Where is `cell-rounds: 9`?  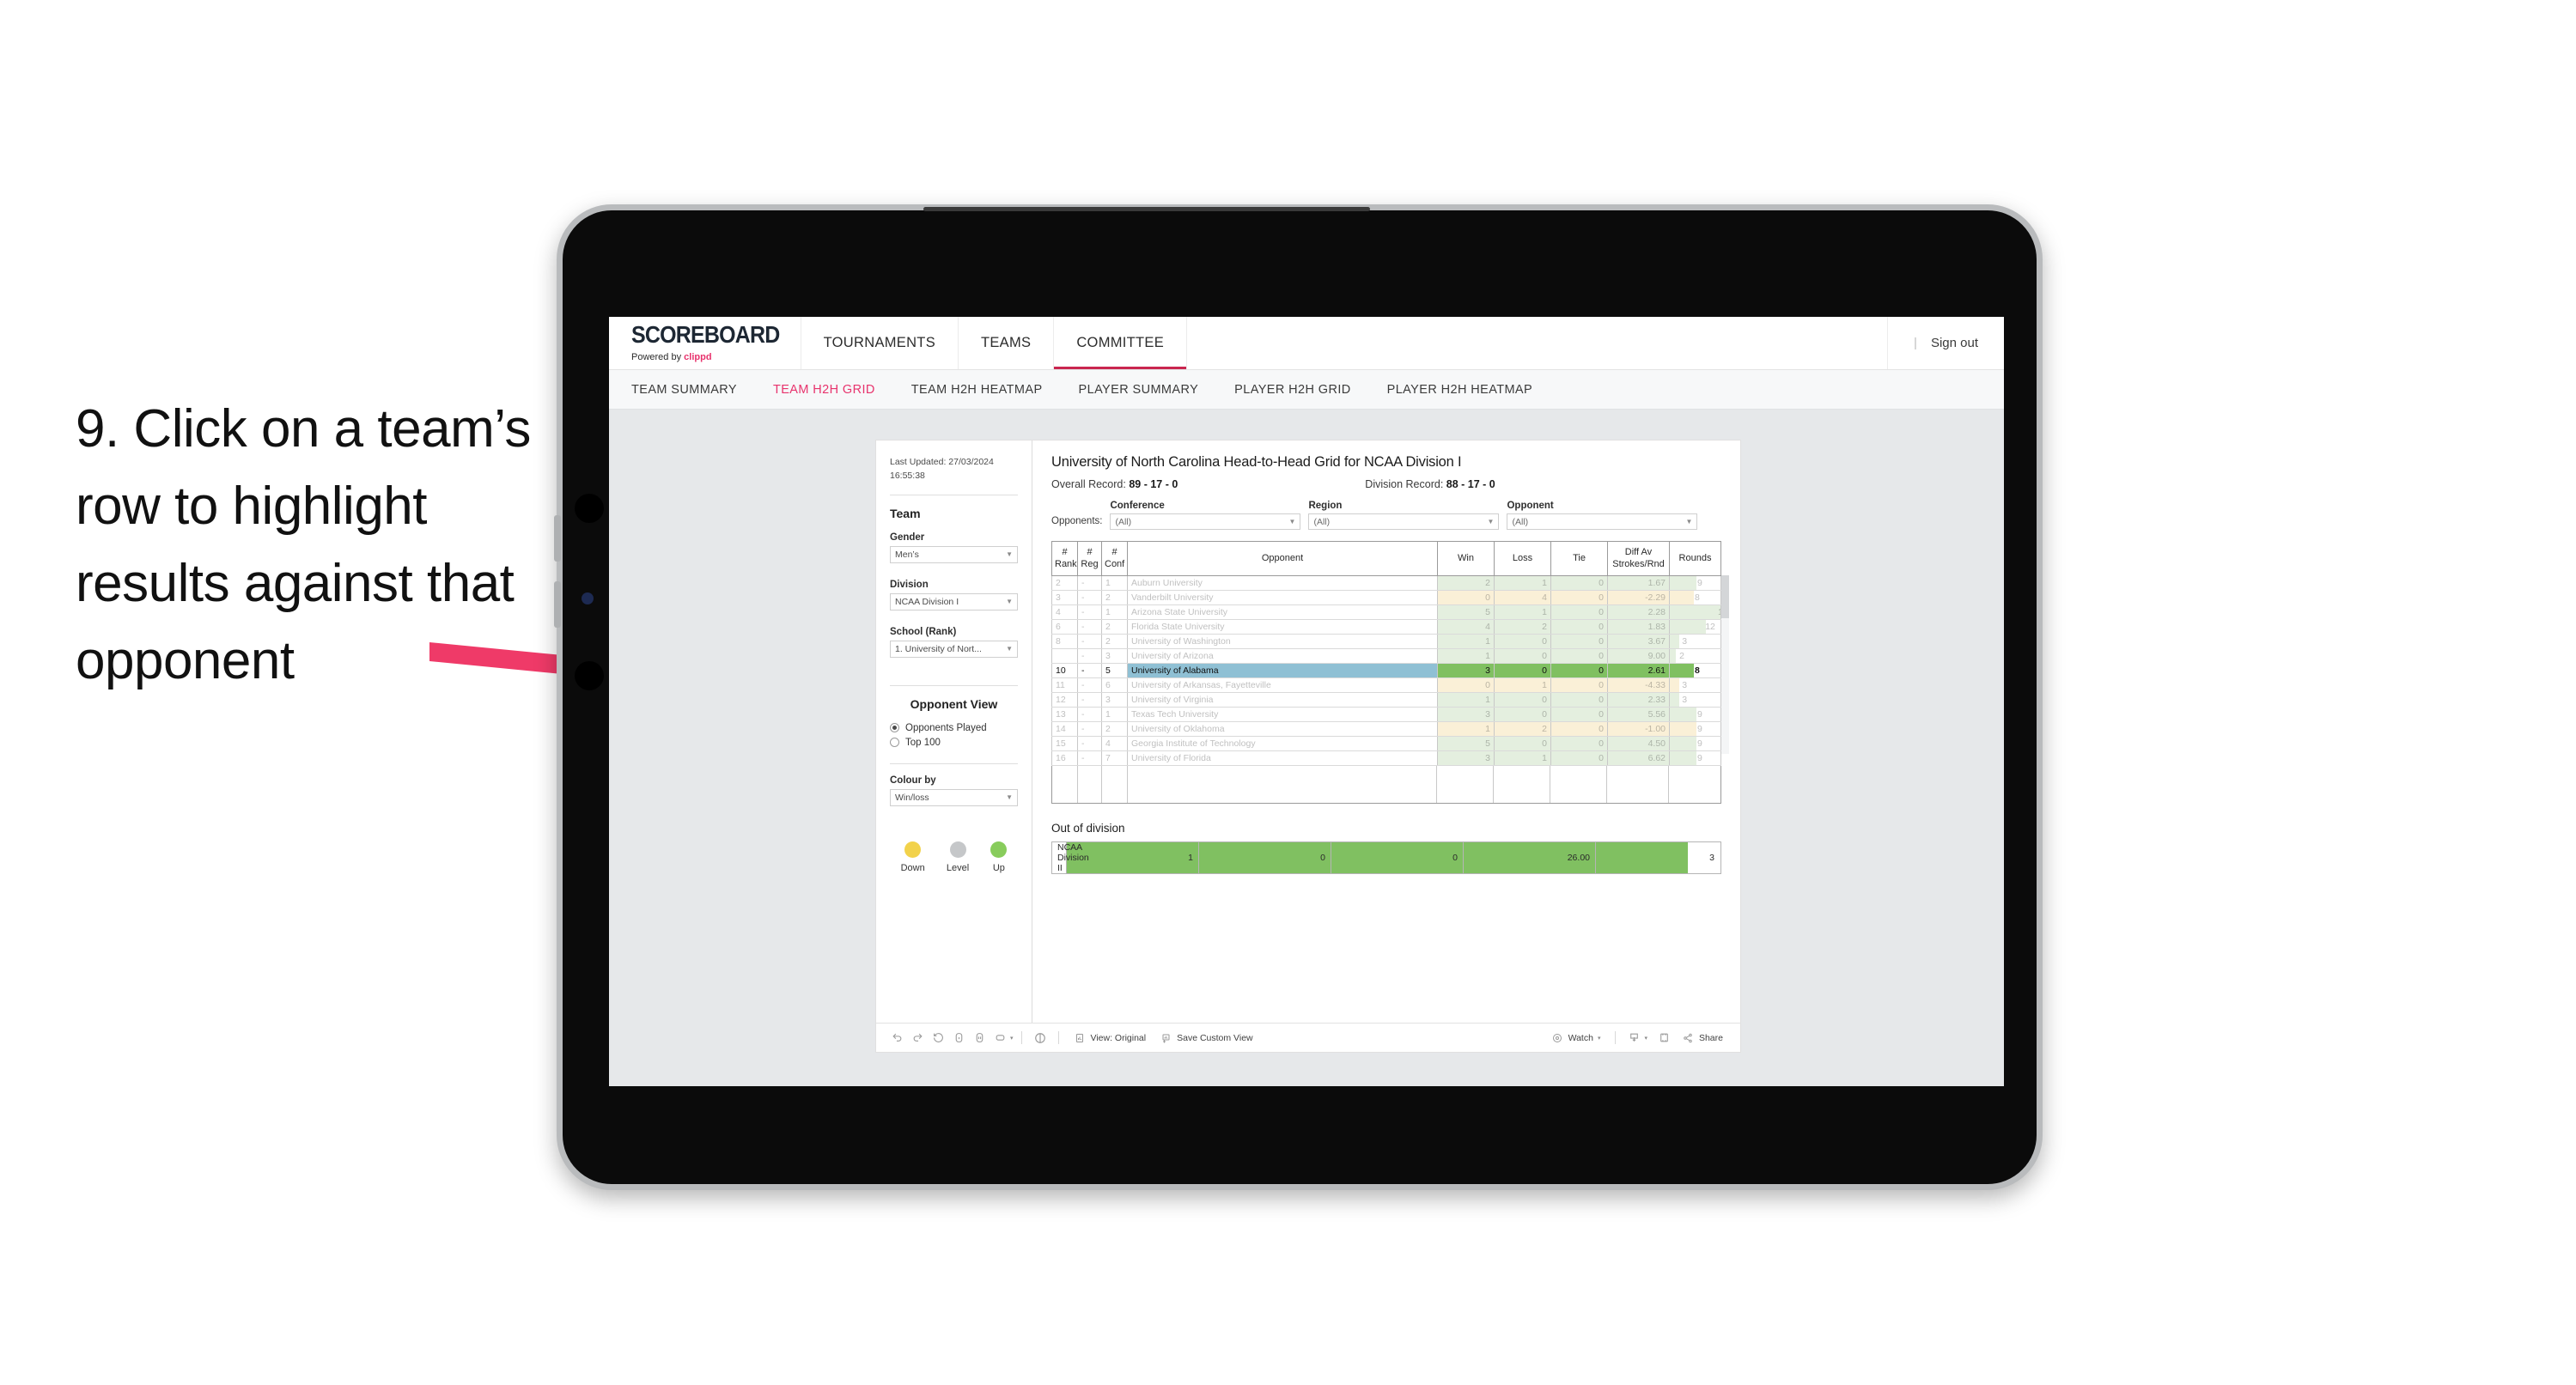
cell-rounds: 9 is located at coordinates (1695, 583).